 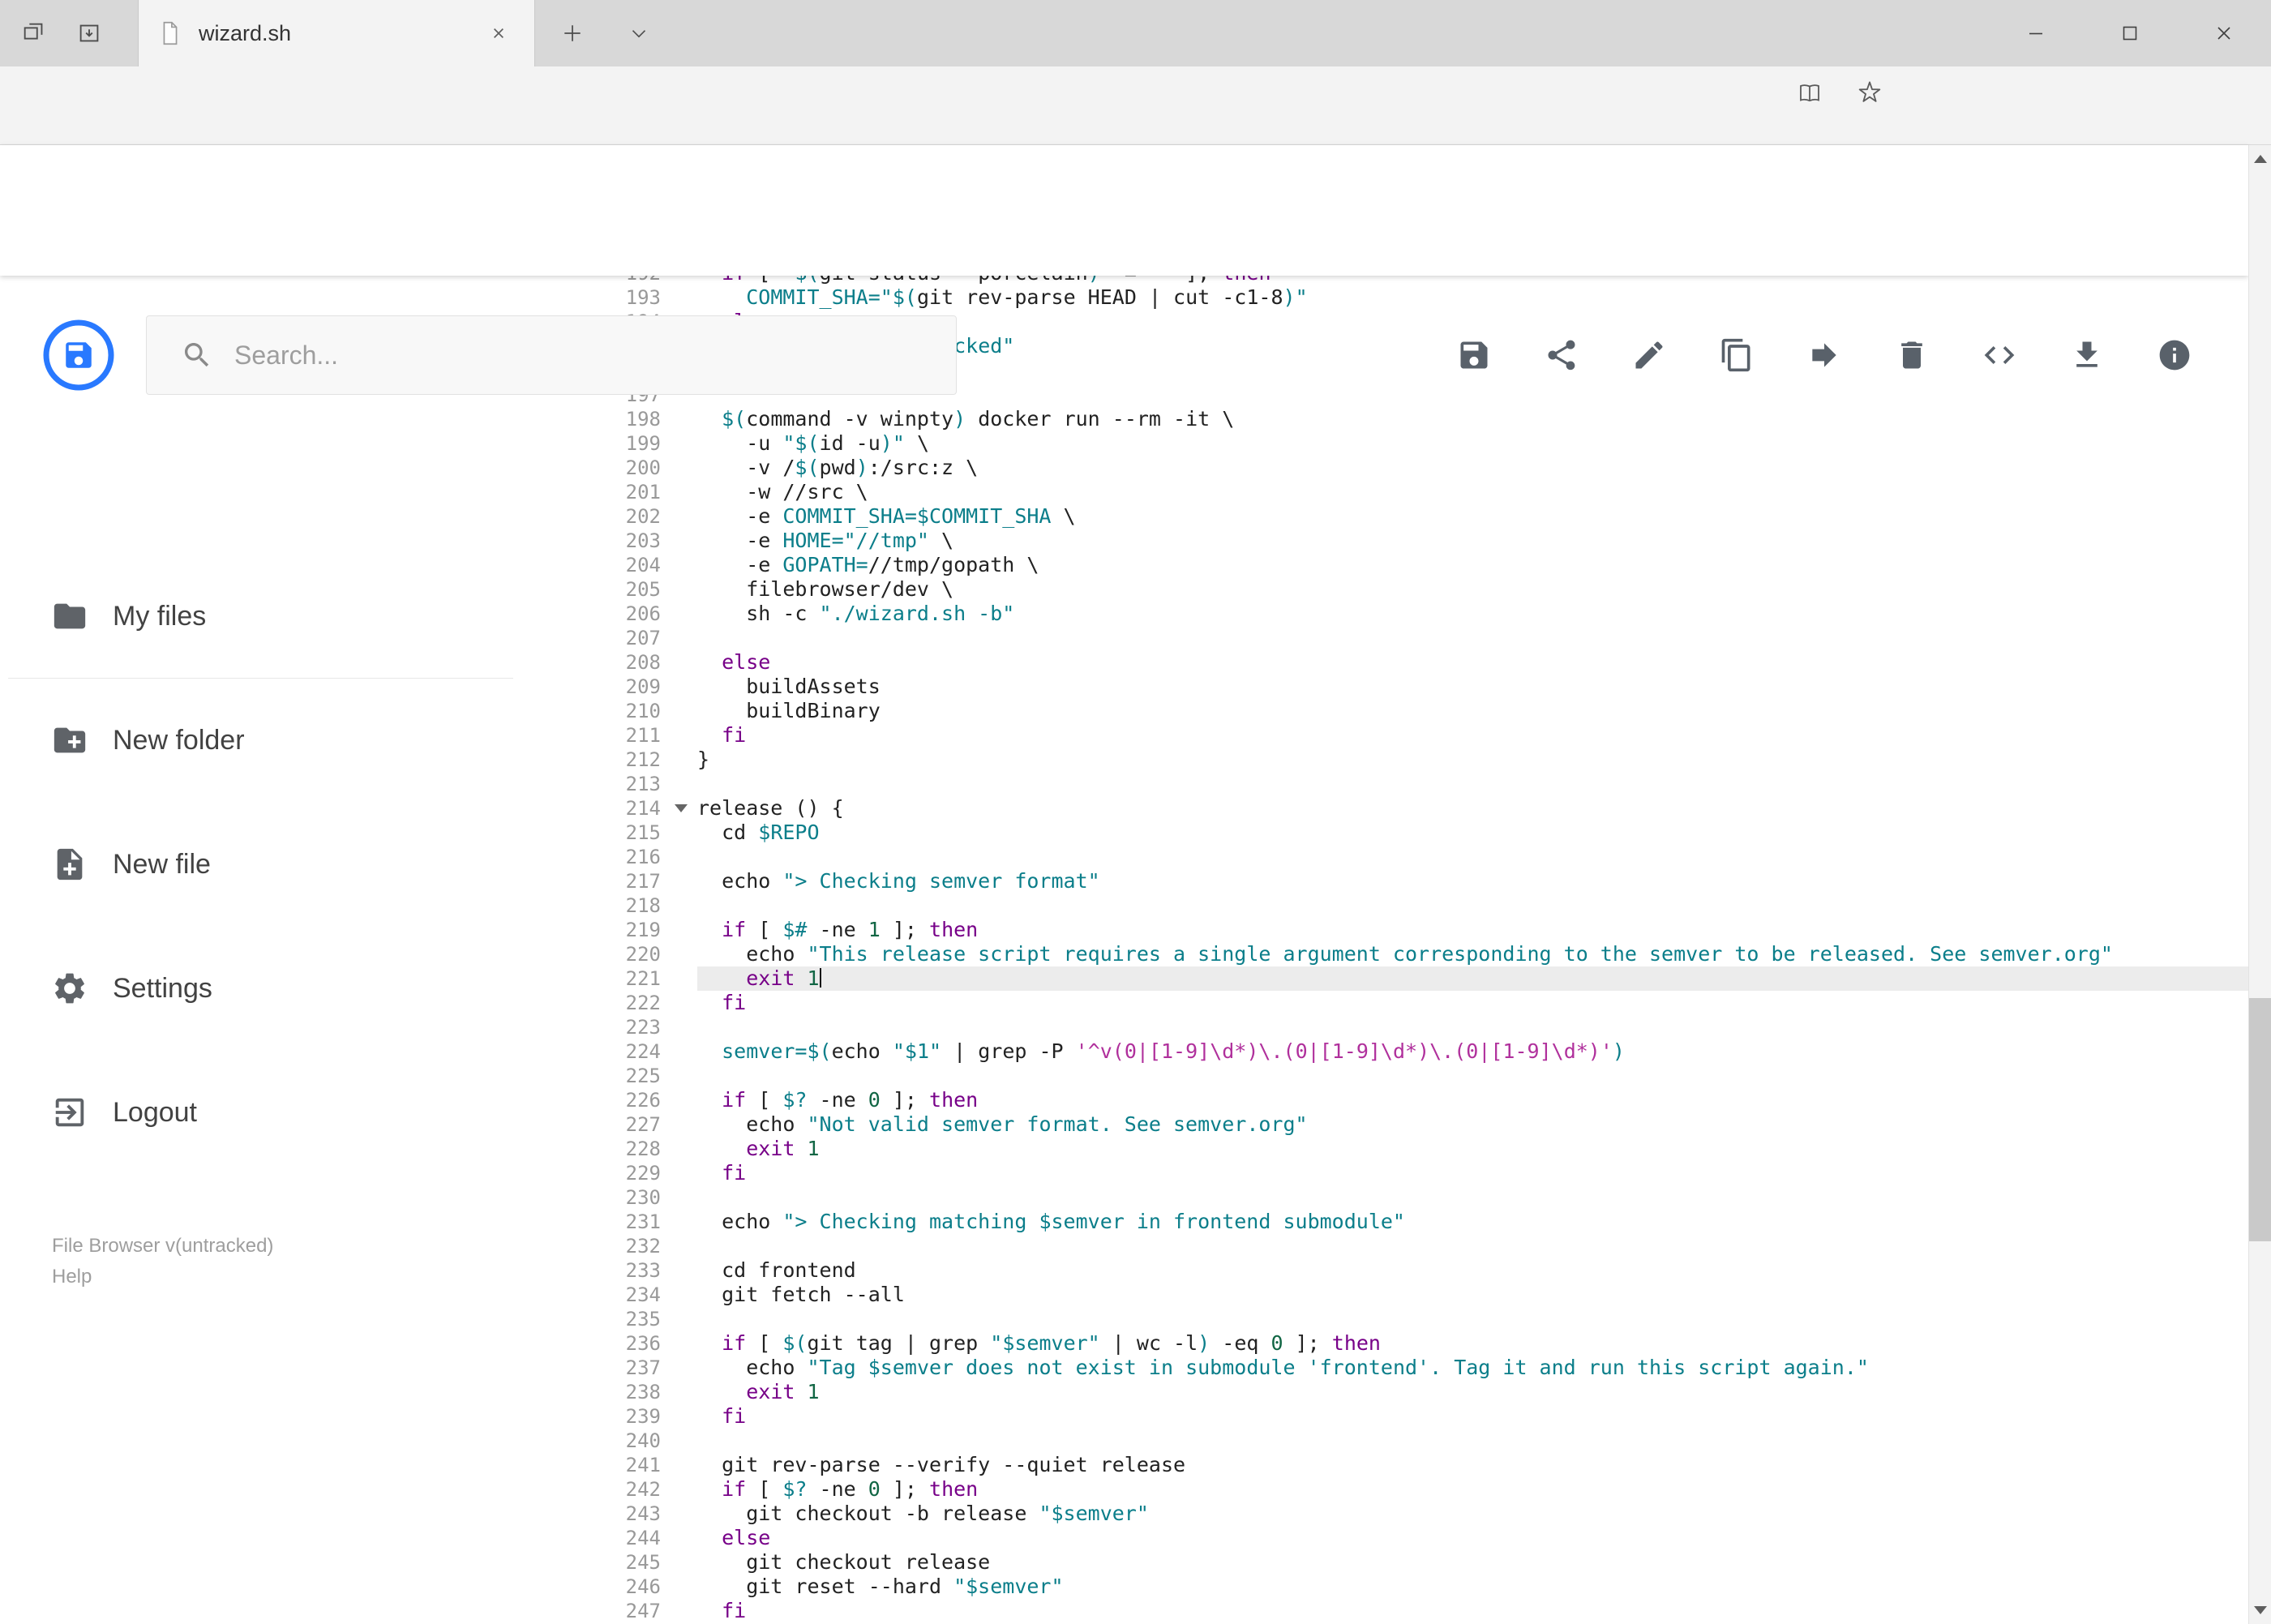 What do you see at coordinates (2224, 33) in the screenshot?
I see `close-window-button` at bounding box center [2224, 33].